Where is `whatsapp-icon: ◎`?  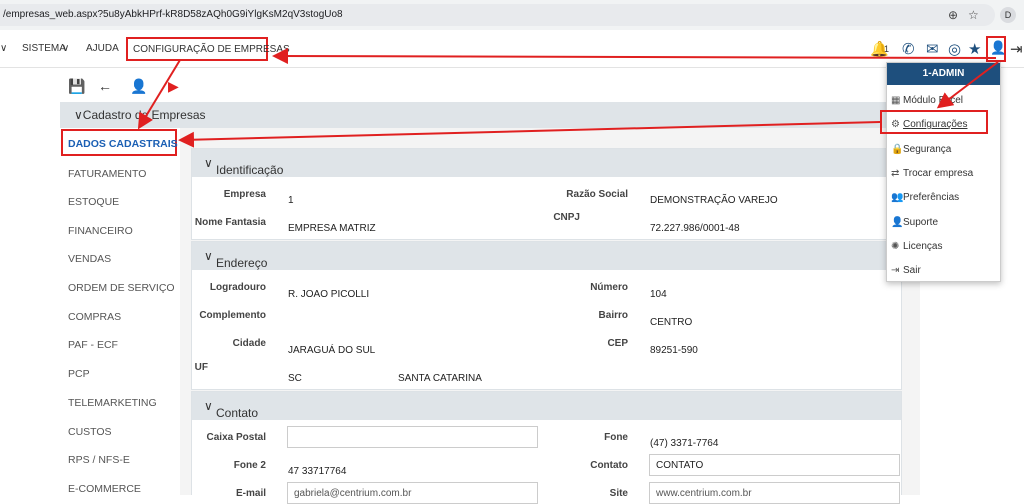 whatsapp-icon: ◎ is located at coordinates (954, 49).